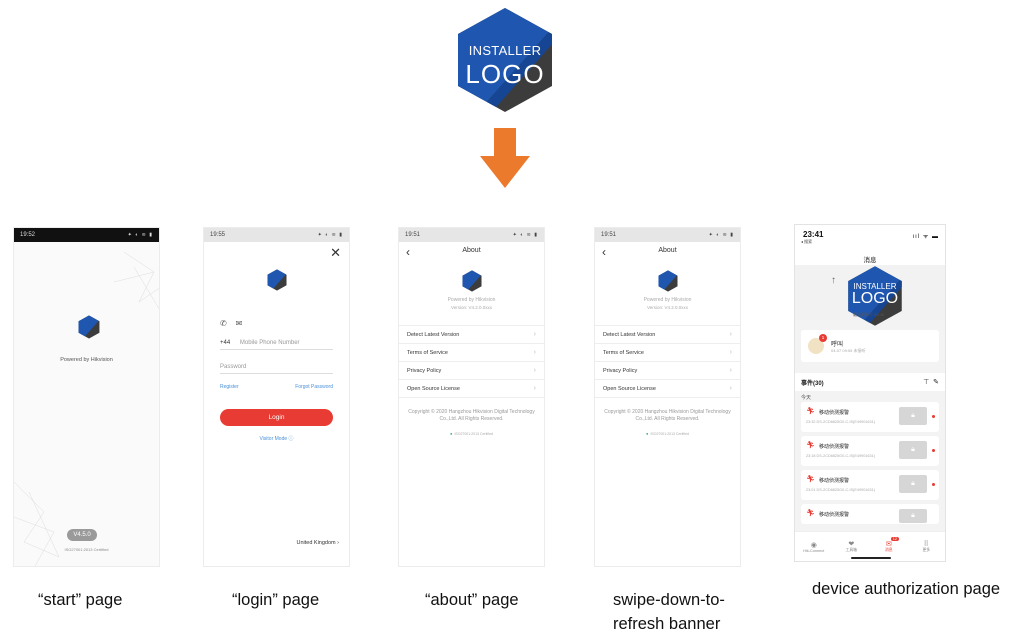 The image size is (1011, 636). What do you see at coordinates (936, 382) in the screenshot?
I see `edit-icon: ✎` at bounding box center [936, 382].